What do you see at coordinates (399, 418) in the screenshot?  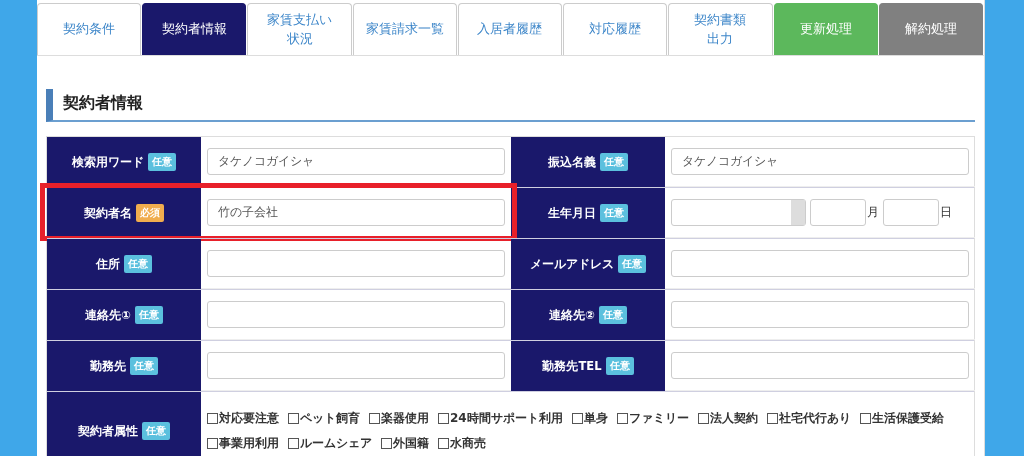 I see `checkbox-option: 楽器使用` at bounding box center [399, 418].